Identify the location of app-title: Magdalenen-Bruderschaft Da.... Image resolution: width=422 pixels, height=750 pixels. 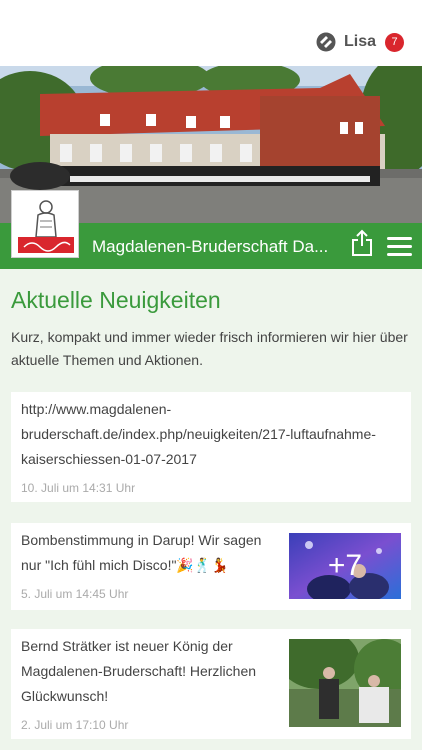
(210, 246).